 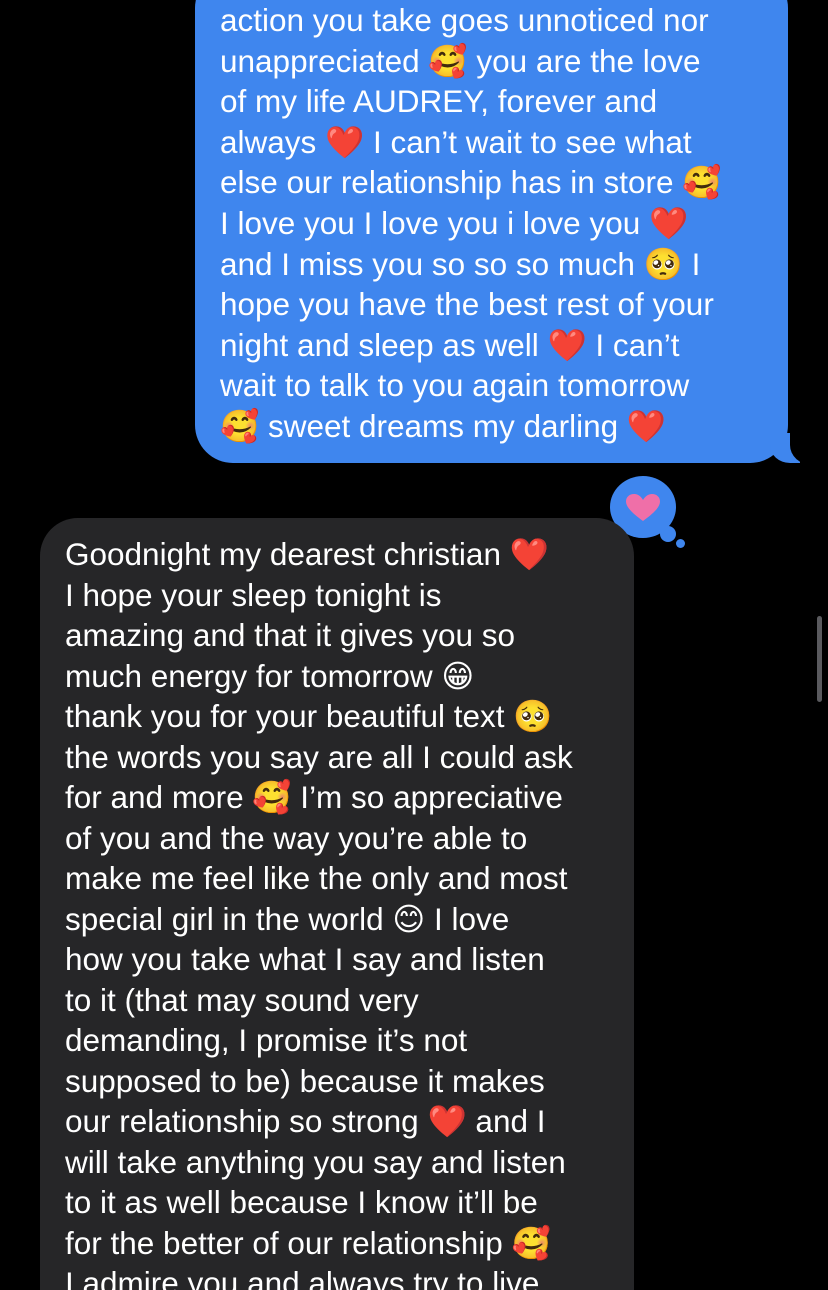 I want to click on tapback-tail-dot-small, so click(x=680, y=543).